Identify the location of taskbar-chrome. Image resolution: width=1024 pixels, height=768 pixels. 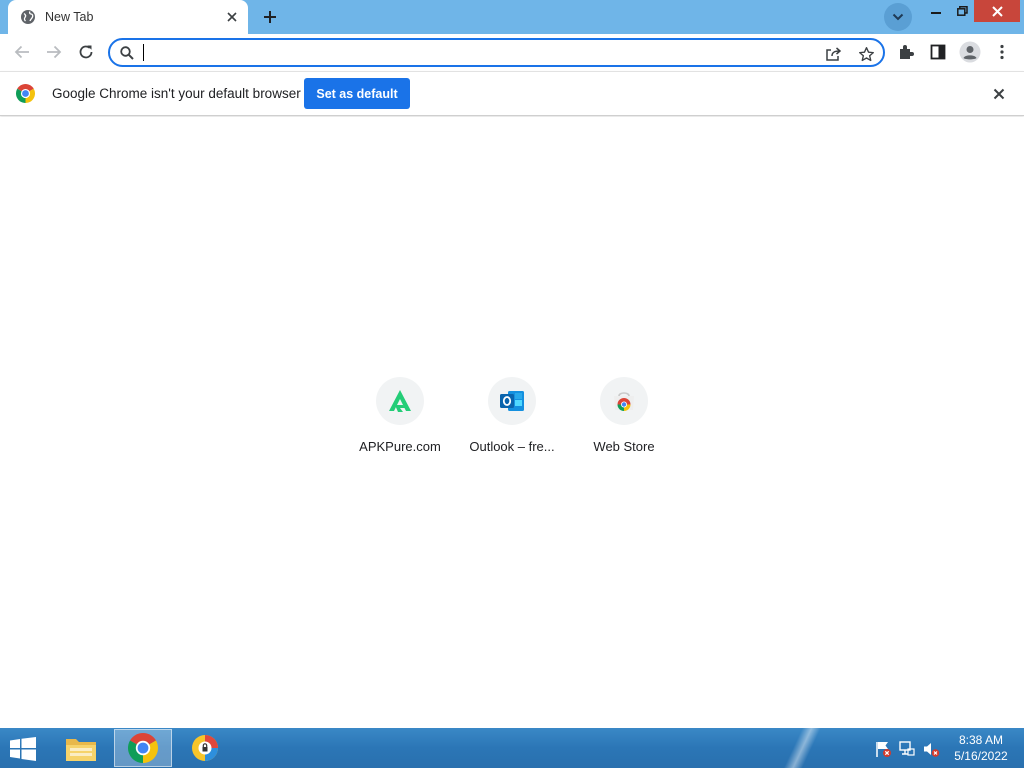
(143, 748).